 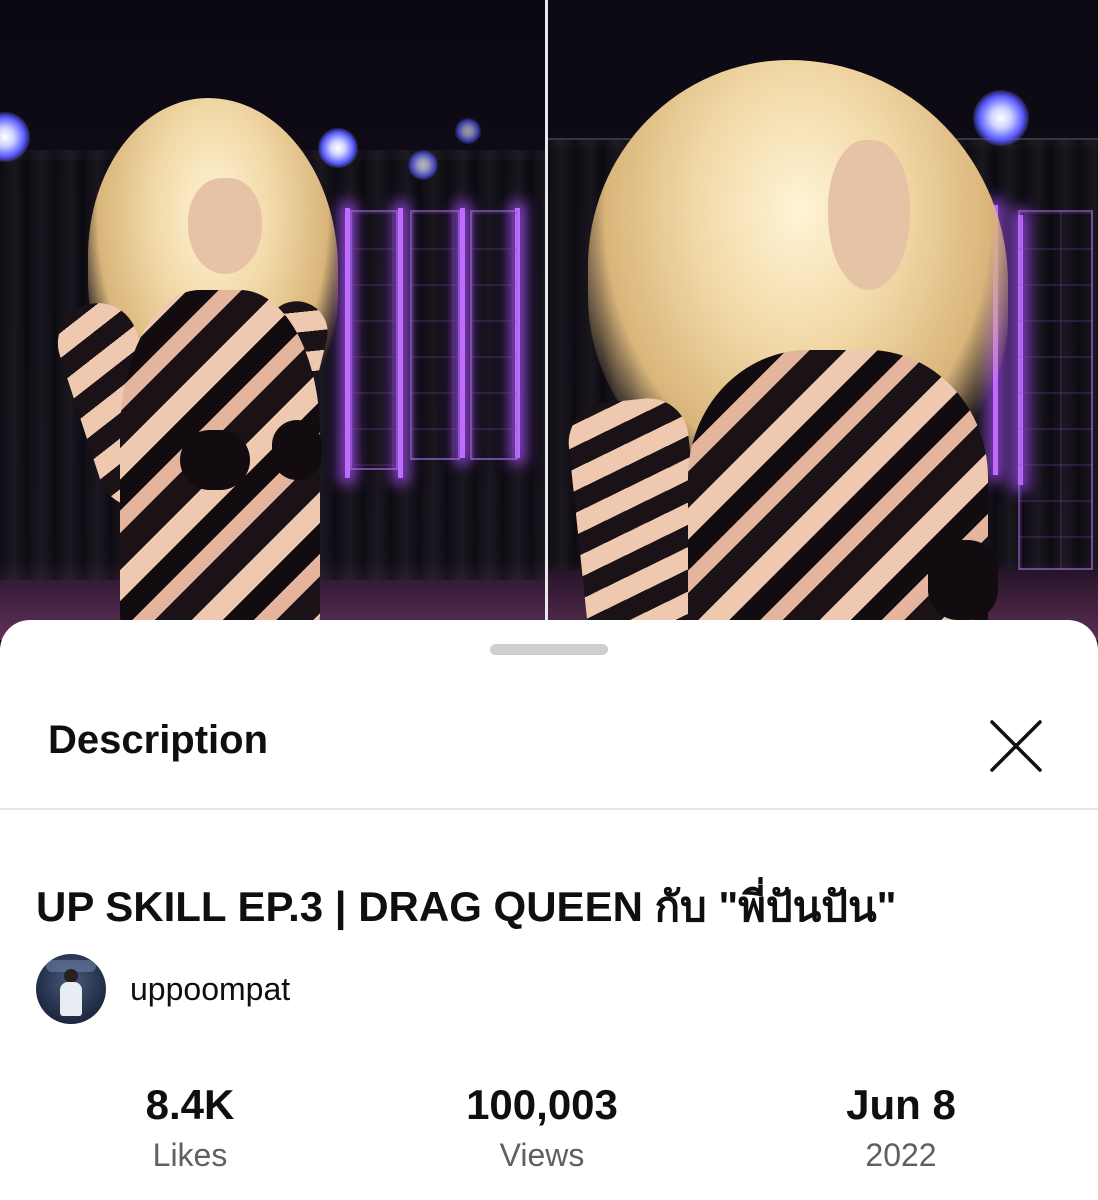 What do you see at coordinates (190, 1155) in the screenshot?
I see `likes-label: Likes` at bounding box center [190, 1155].